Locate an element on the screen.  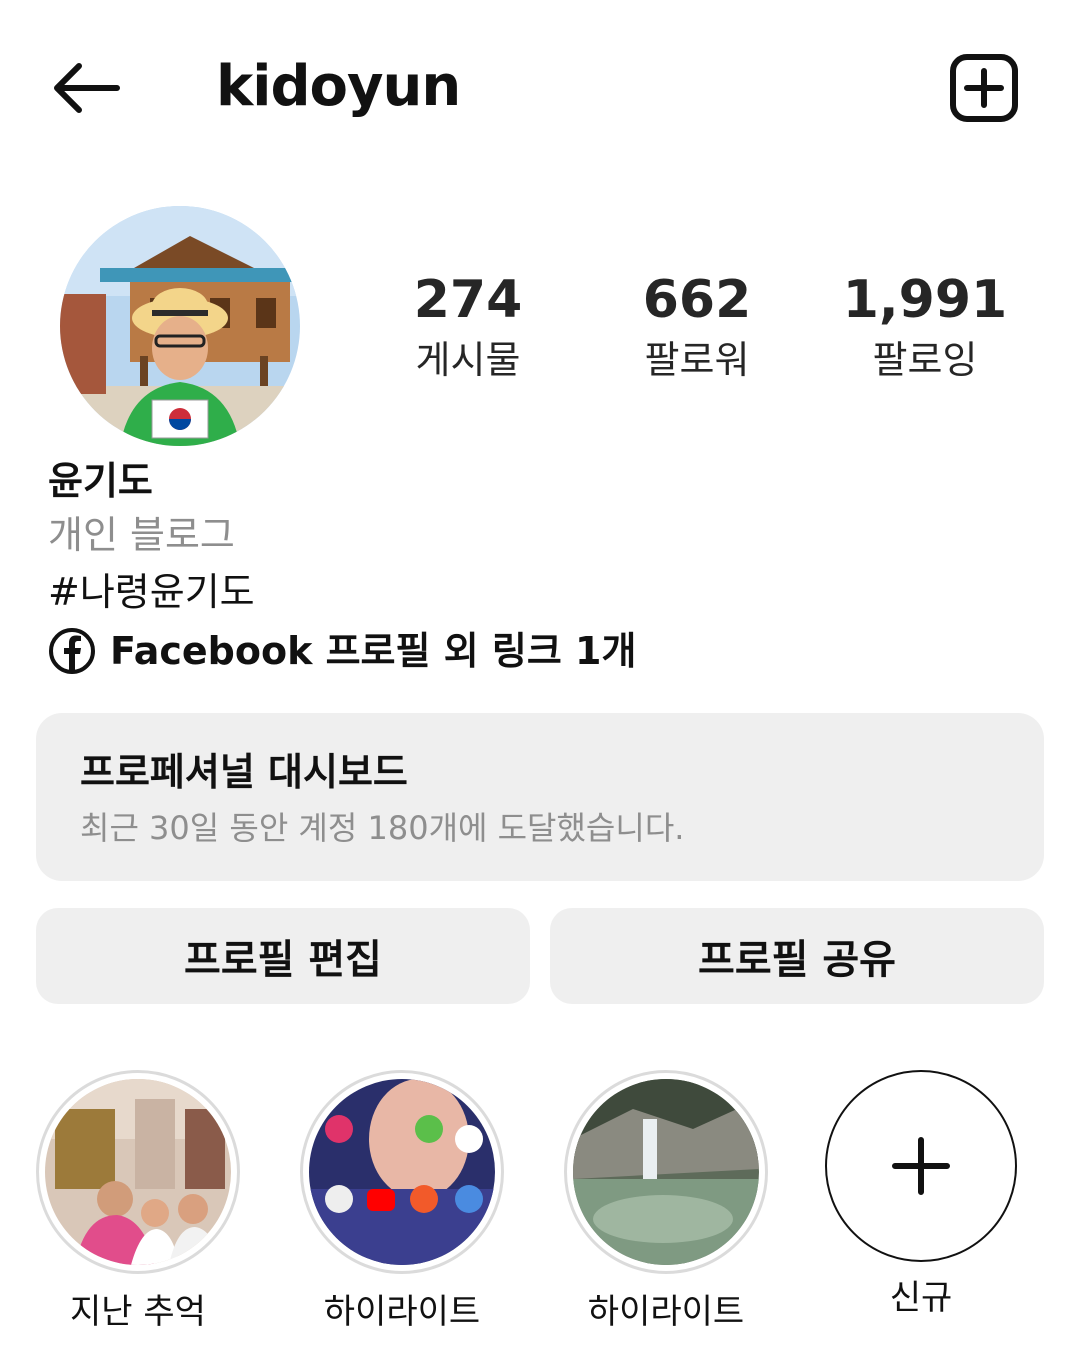
stat-following: 1,991 팔로잉 is located at coordinates (925, 327).